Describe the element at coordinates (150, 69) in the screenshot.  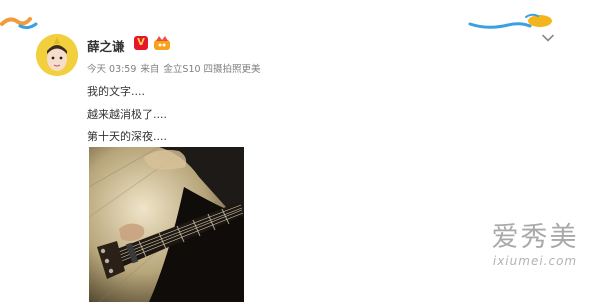
I see `source-prefix: 来自` at that location.